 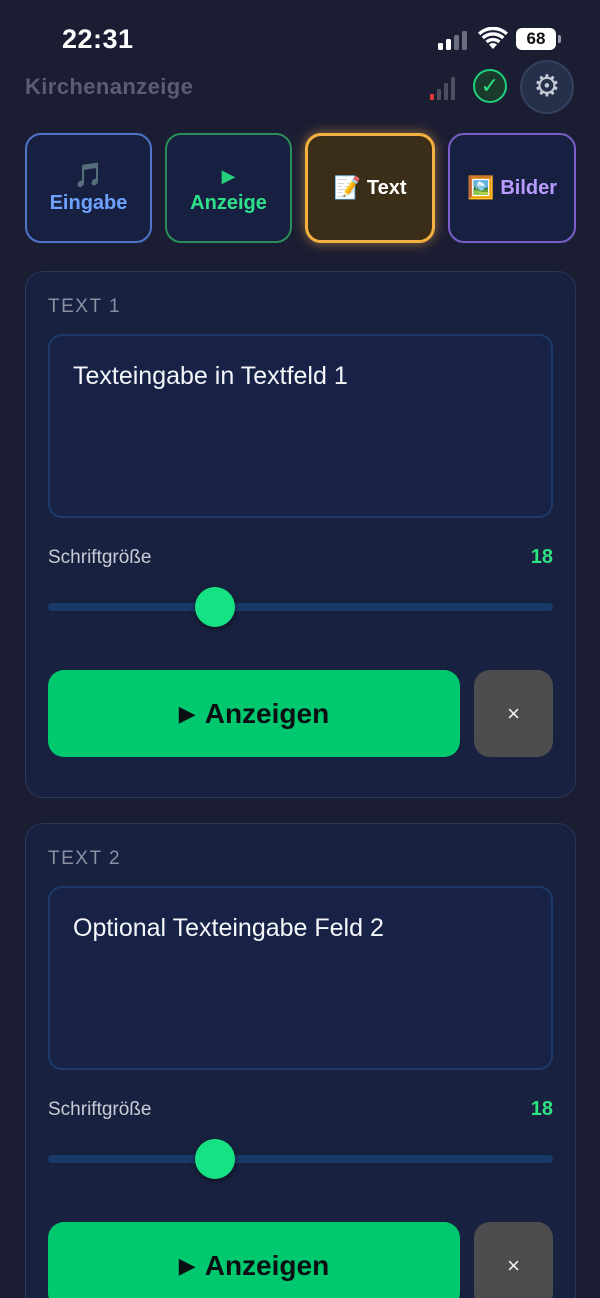 I want to click on text-input-1: Texteingabe in Textfeld 1, so click(x=300, y=426).